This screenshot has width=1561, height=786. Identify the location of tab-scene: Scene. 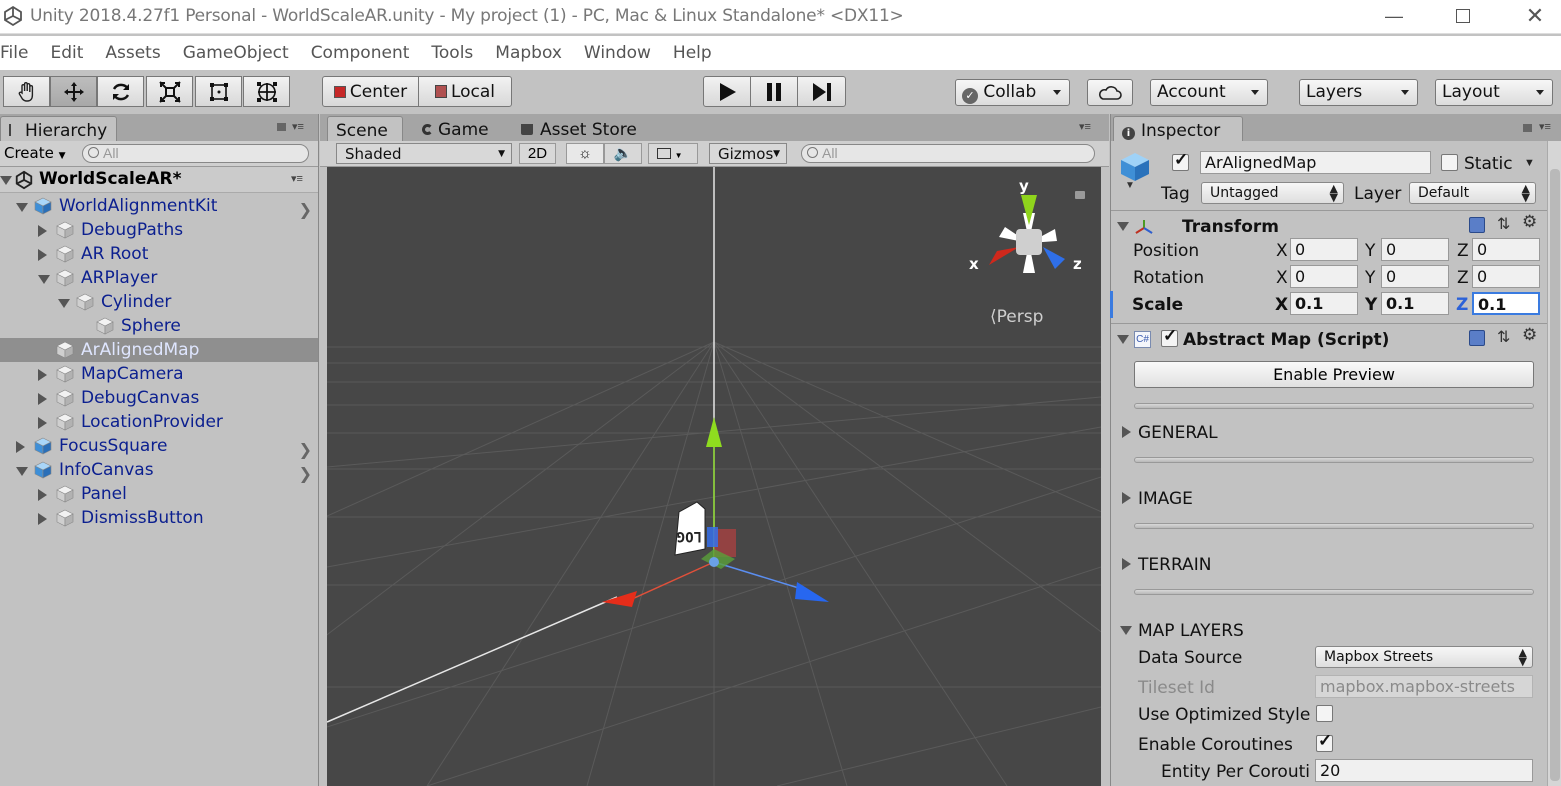
(365, 128).